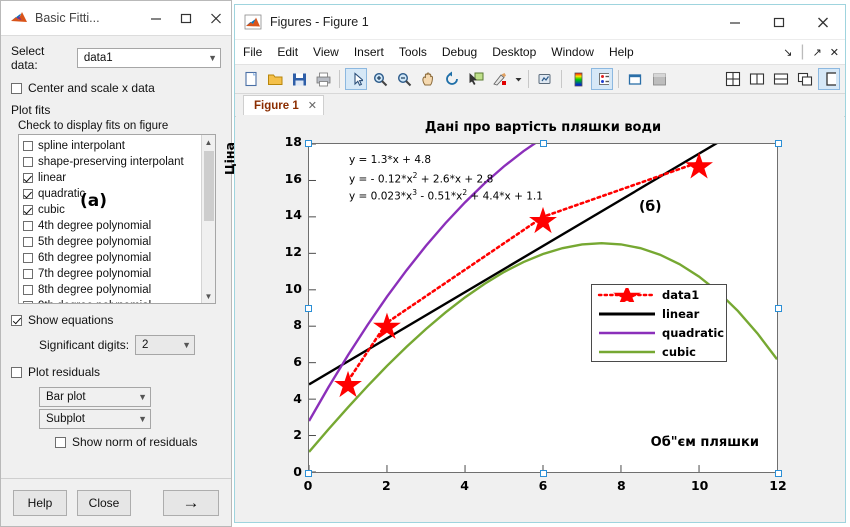  I want to click on fit-option-row: 9th degree polynomial, so click(112, 300).